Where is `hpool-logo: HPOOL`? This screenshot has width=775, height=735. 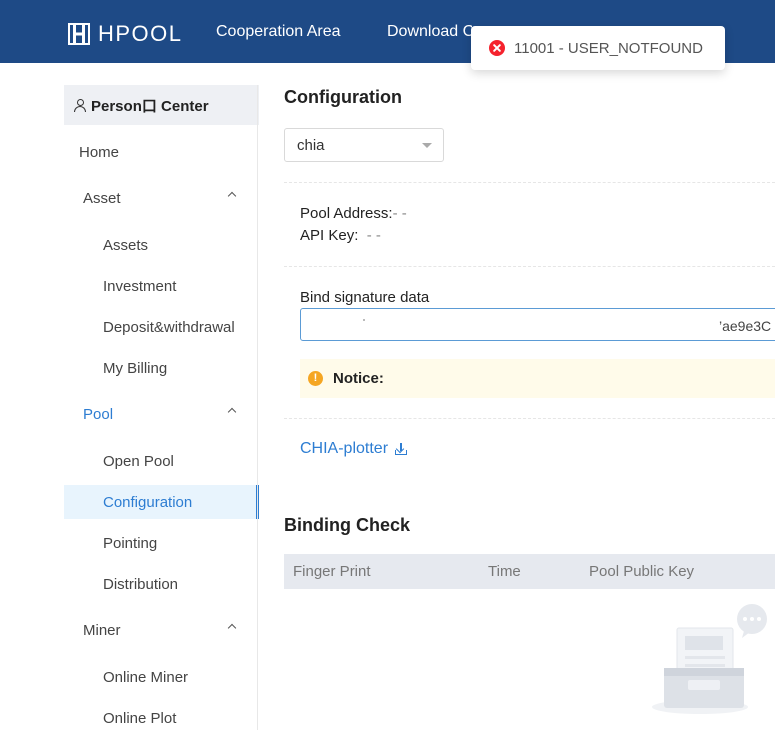 hpool-logo: HPOOL is located at coordinates (125, 34).